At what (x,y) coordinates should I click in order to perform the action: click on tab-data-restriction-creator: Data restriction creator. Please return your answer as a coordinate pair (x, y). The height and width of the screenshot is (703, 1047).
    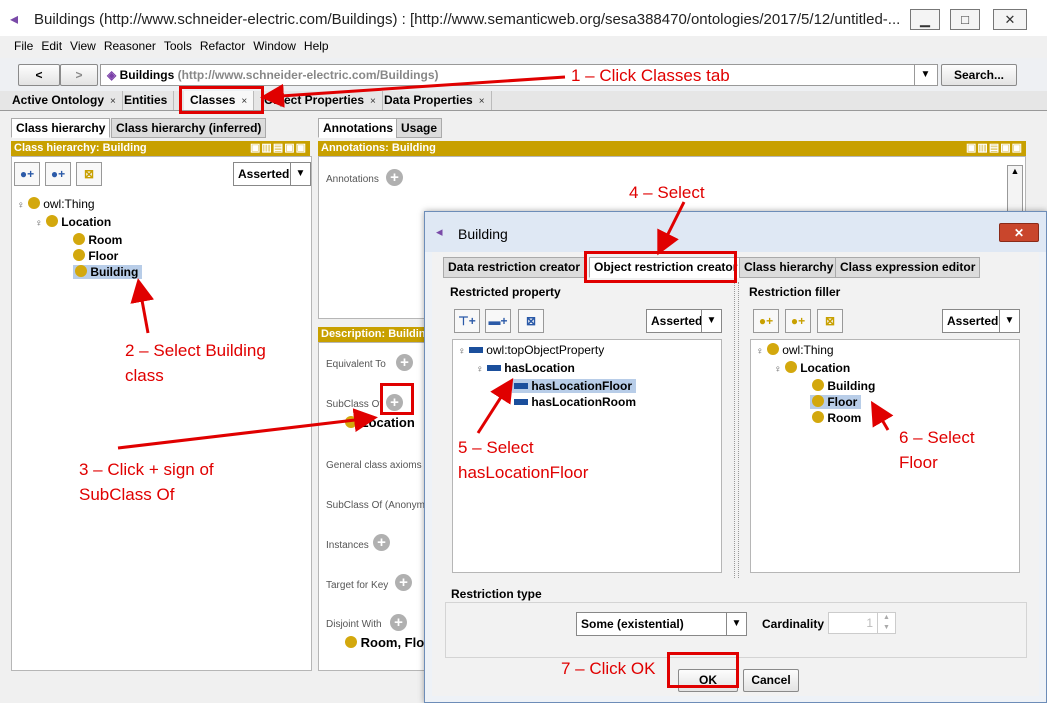
    Looking at the image, I should click on (514, 267).